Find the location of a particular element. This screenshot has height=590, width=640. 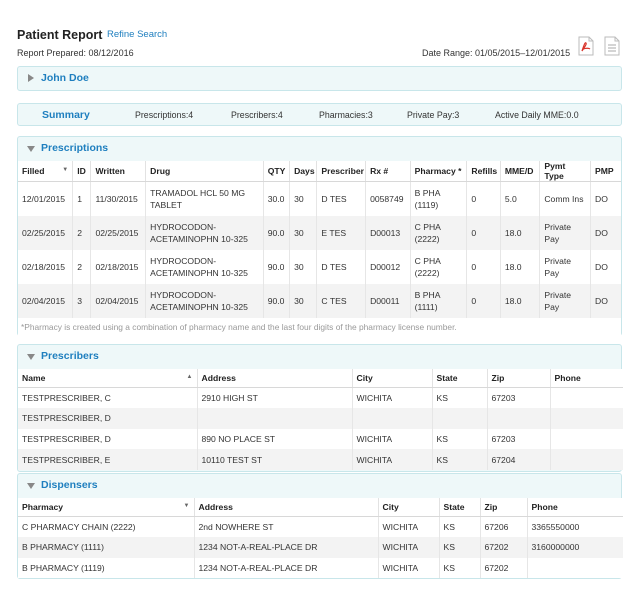

sort-up-icon: ▲ is located at coordinates (190, 377).